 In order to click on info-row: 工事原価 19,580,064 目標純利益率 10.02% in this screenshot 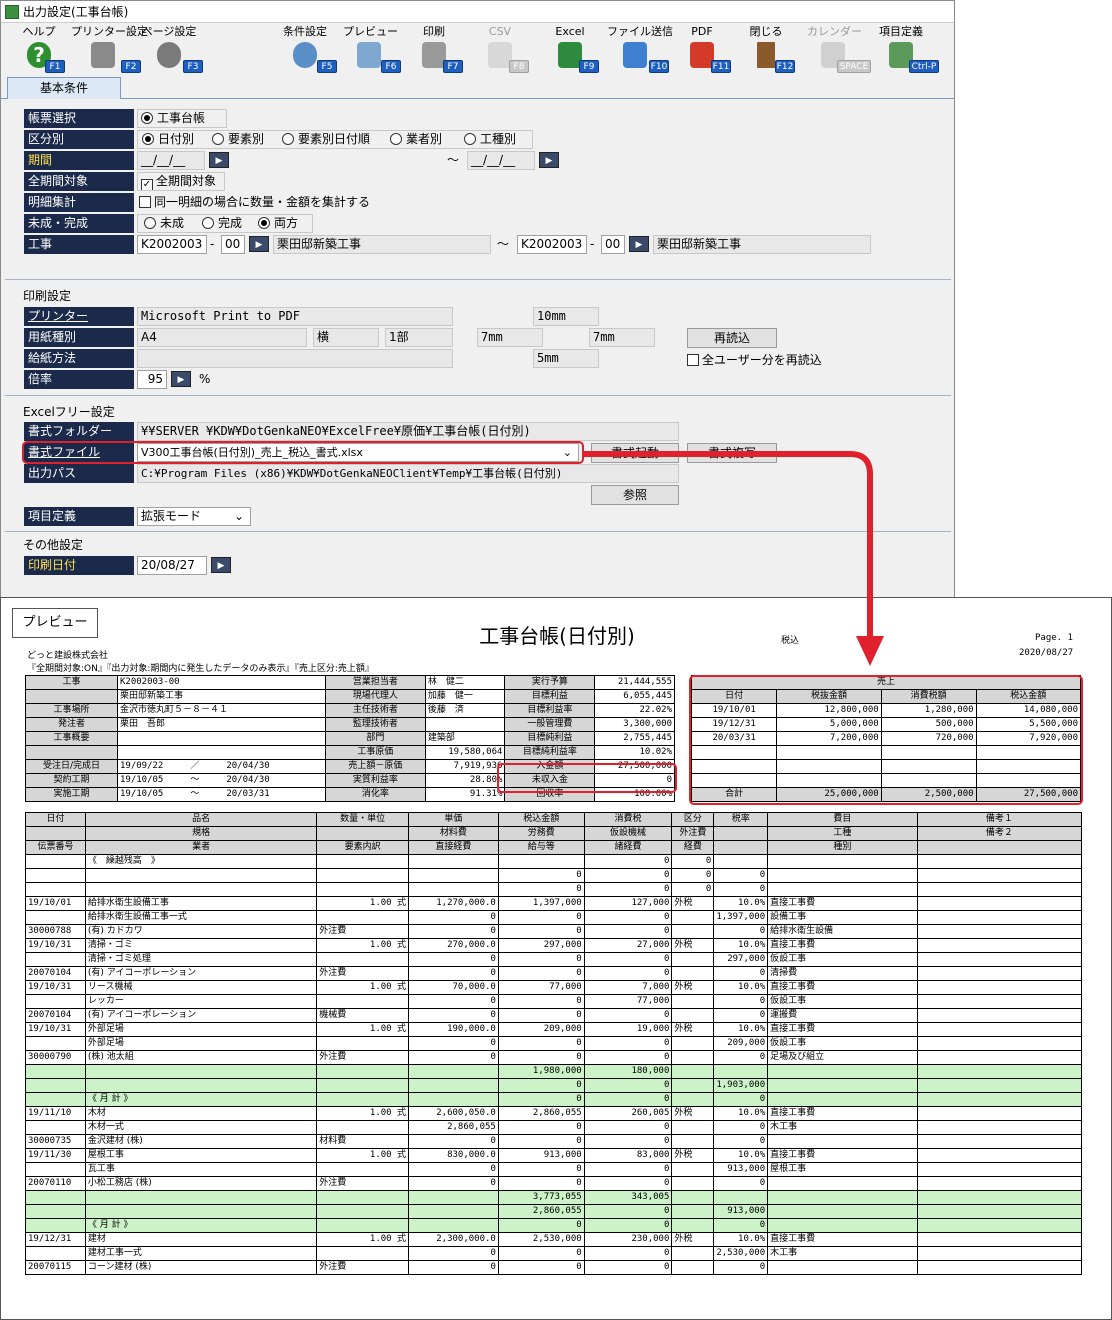, I will do `click(350, 752)`.